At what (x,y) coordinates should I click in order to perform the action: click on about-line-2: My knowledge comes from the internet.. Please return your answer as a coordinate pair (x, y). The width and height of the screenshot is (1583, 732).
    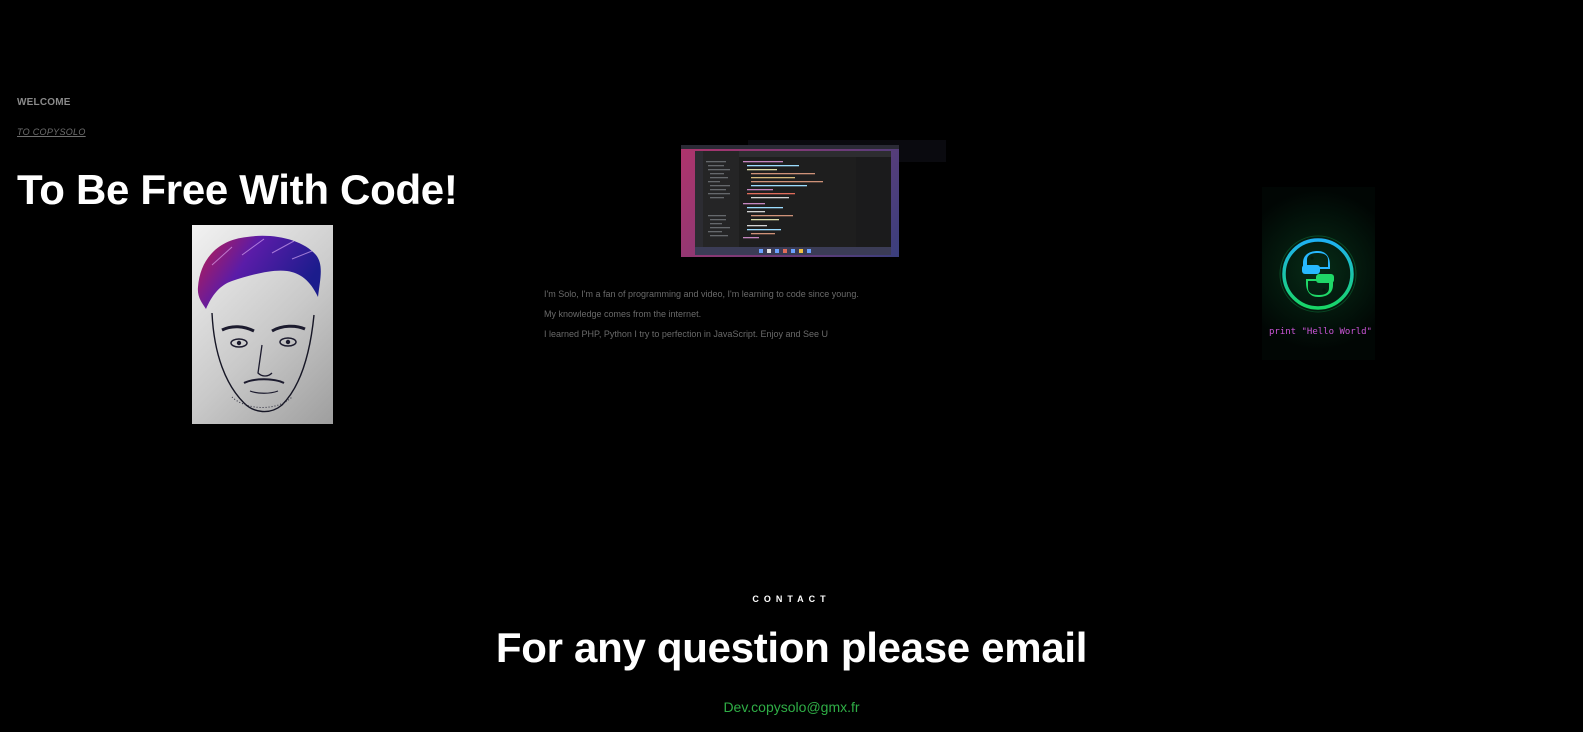
    Looking at the image, I should click on (623, 314).